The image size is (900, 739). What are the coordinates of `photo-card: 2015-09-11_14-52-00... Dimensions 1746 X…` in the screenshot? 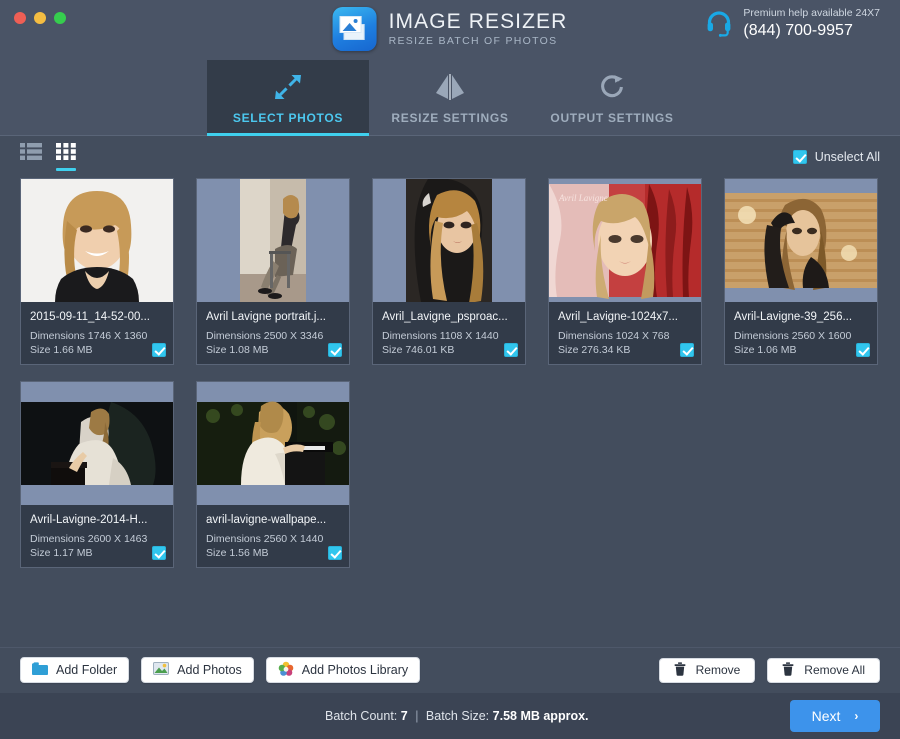 It's located at (97, 271).